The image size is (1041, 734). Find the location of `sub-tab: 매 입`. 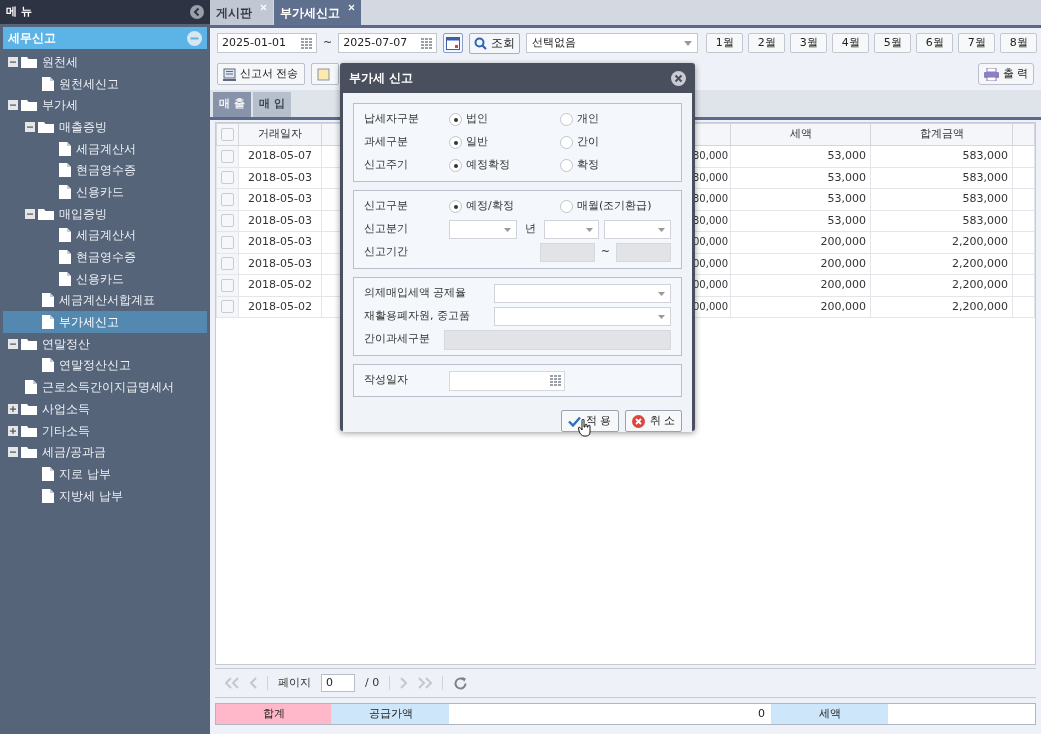

sub-tab: 매 입 is located at coordinates (272, 104).